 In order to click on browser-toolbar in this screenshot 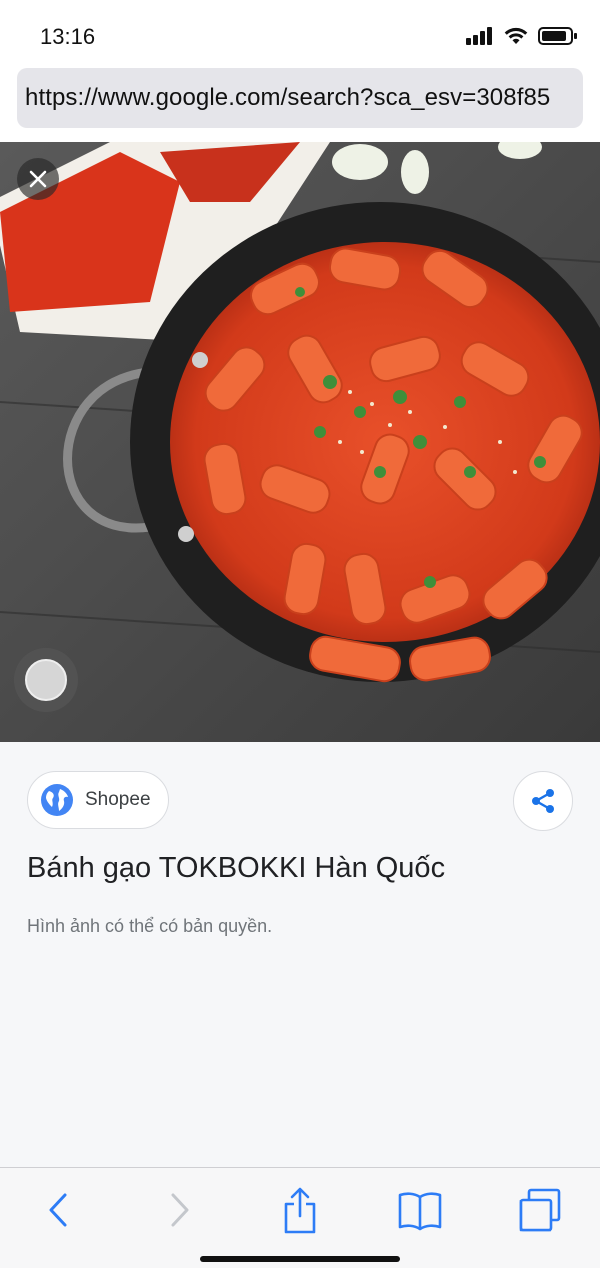, I will do `click(300, 1217)`.